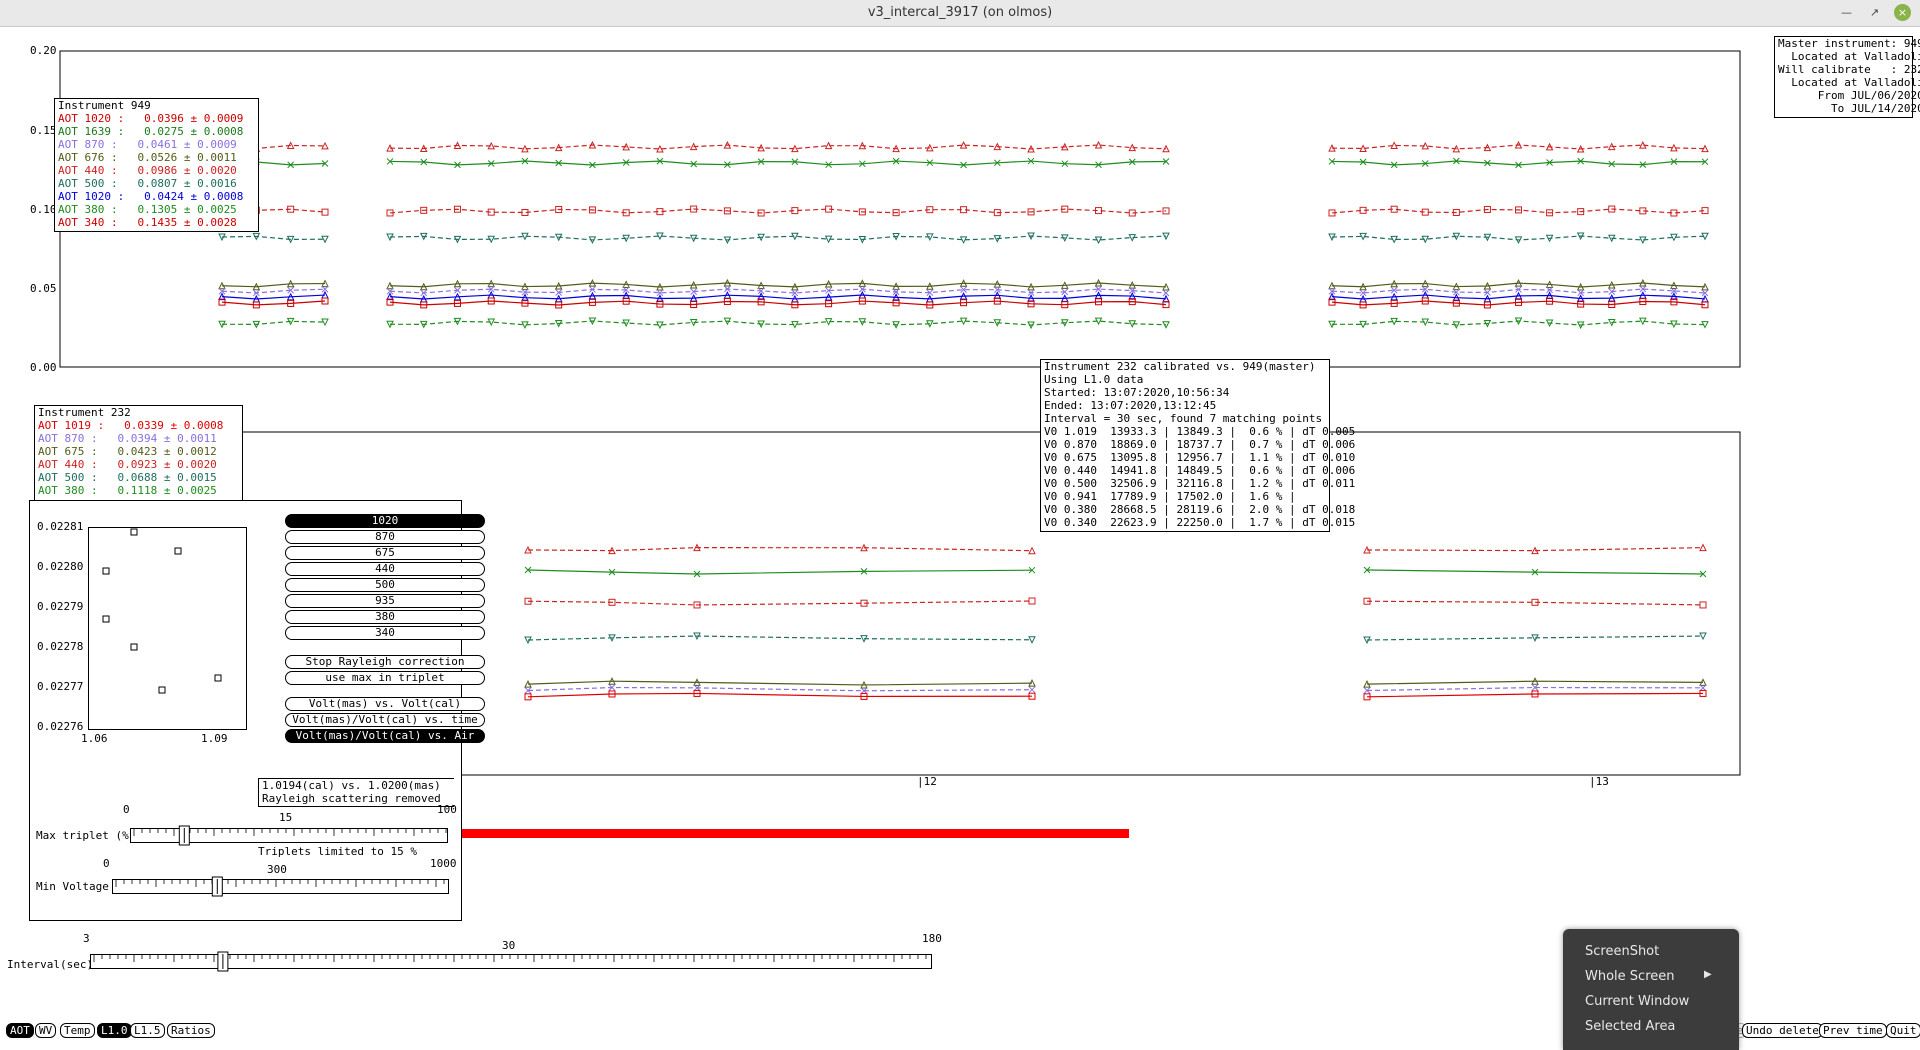 The height and width of the screenshot is (1050, 1920). What do you see at coordinates (1599, 781) in the screenshot?
I see `day-label: |13` at bounding box center [1599, 781].